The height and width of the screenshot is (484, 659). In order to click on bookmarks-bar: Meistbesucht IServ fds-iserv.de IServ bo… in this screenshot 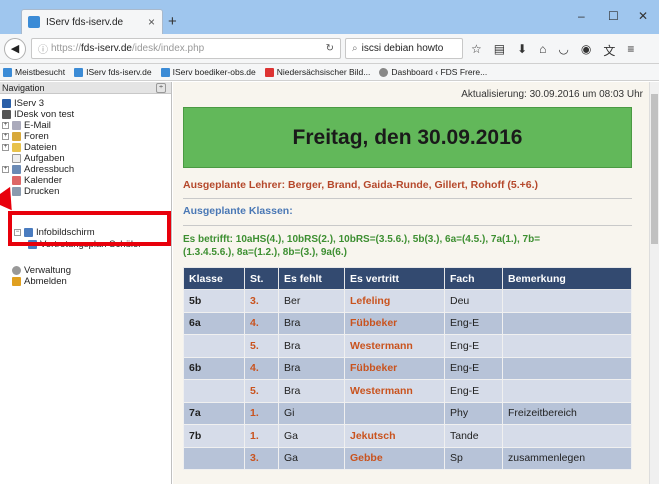, I will do `click(329, 72)`.